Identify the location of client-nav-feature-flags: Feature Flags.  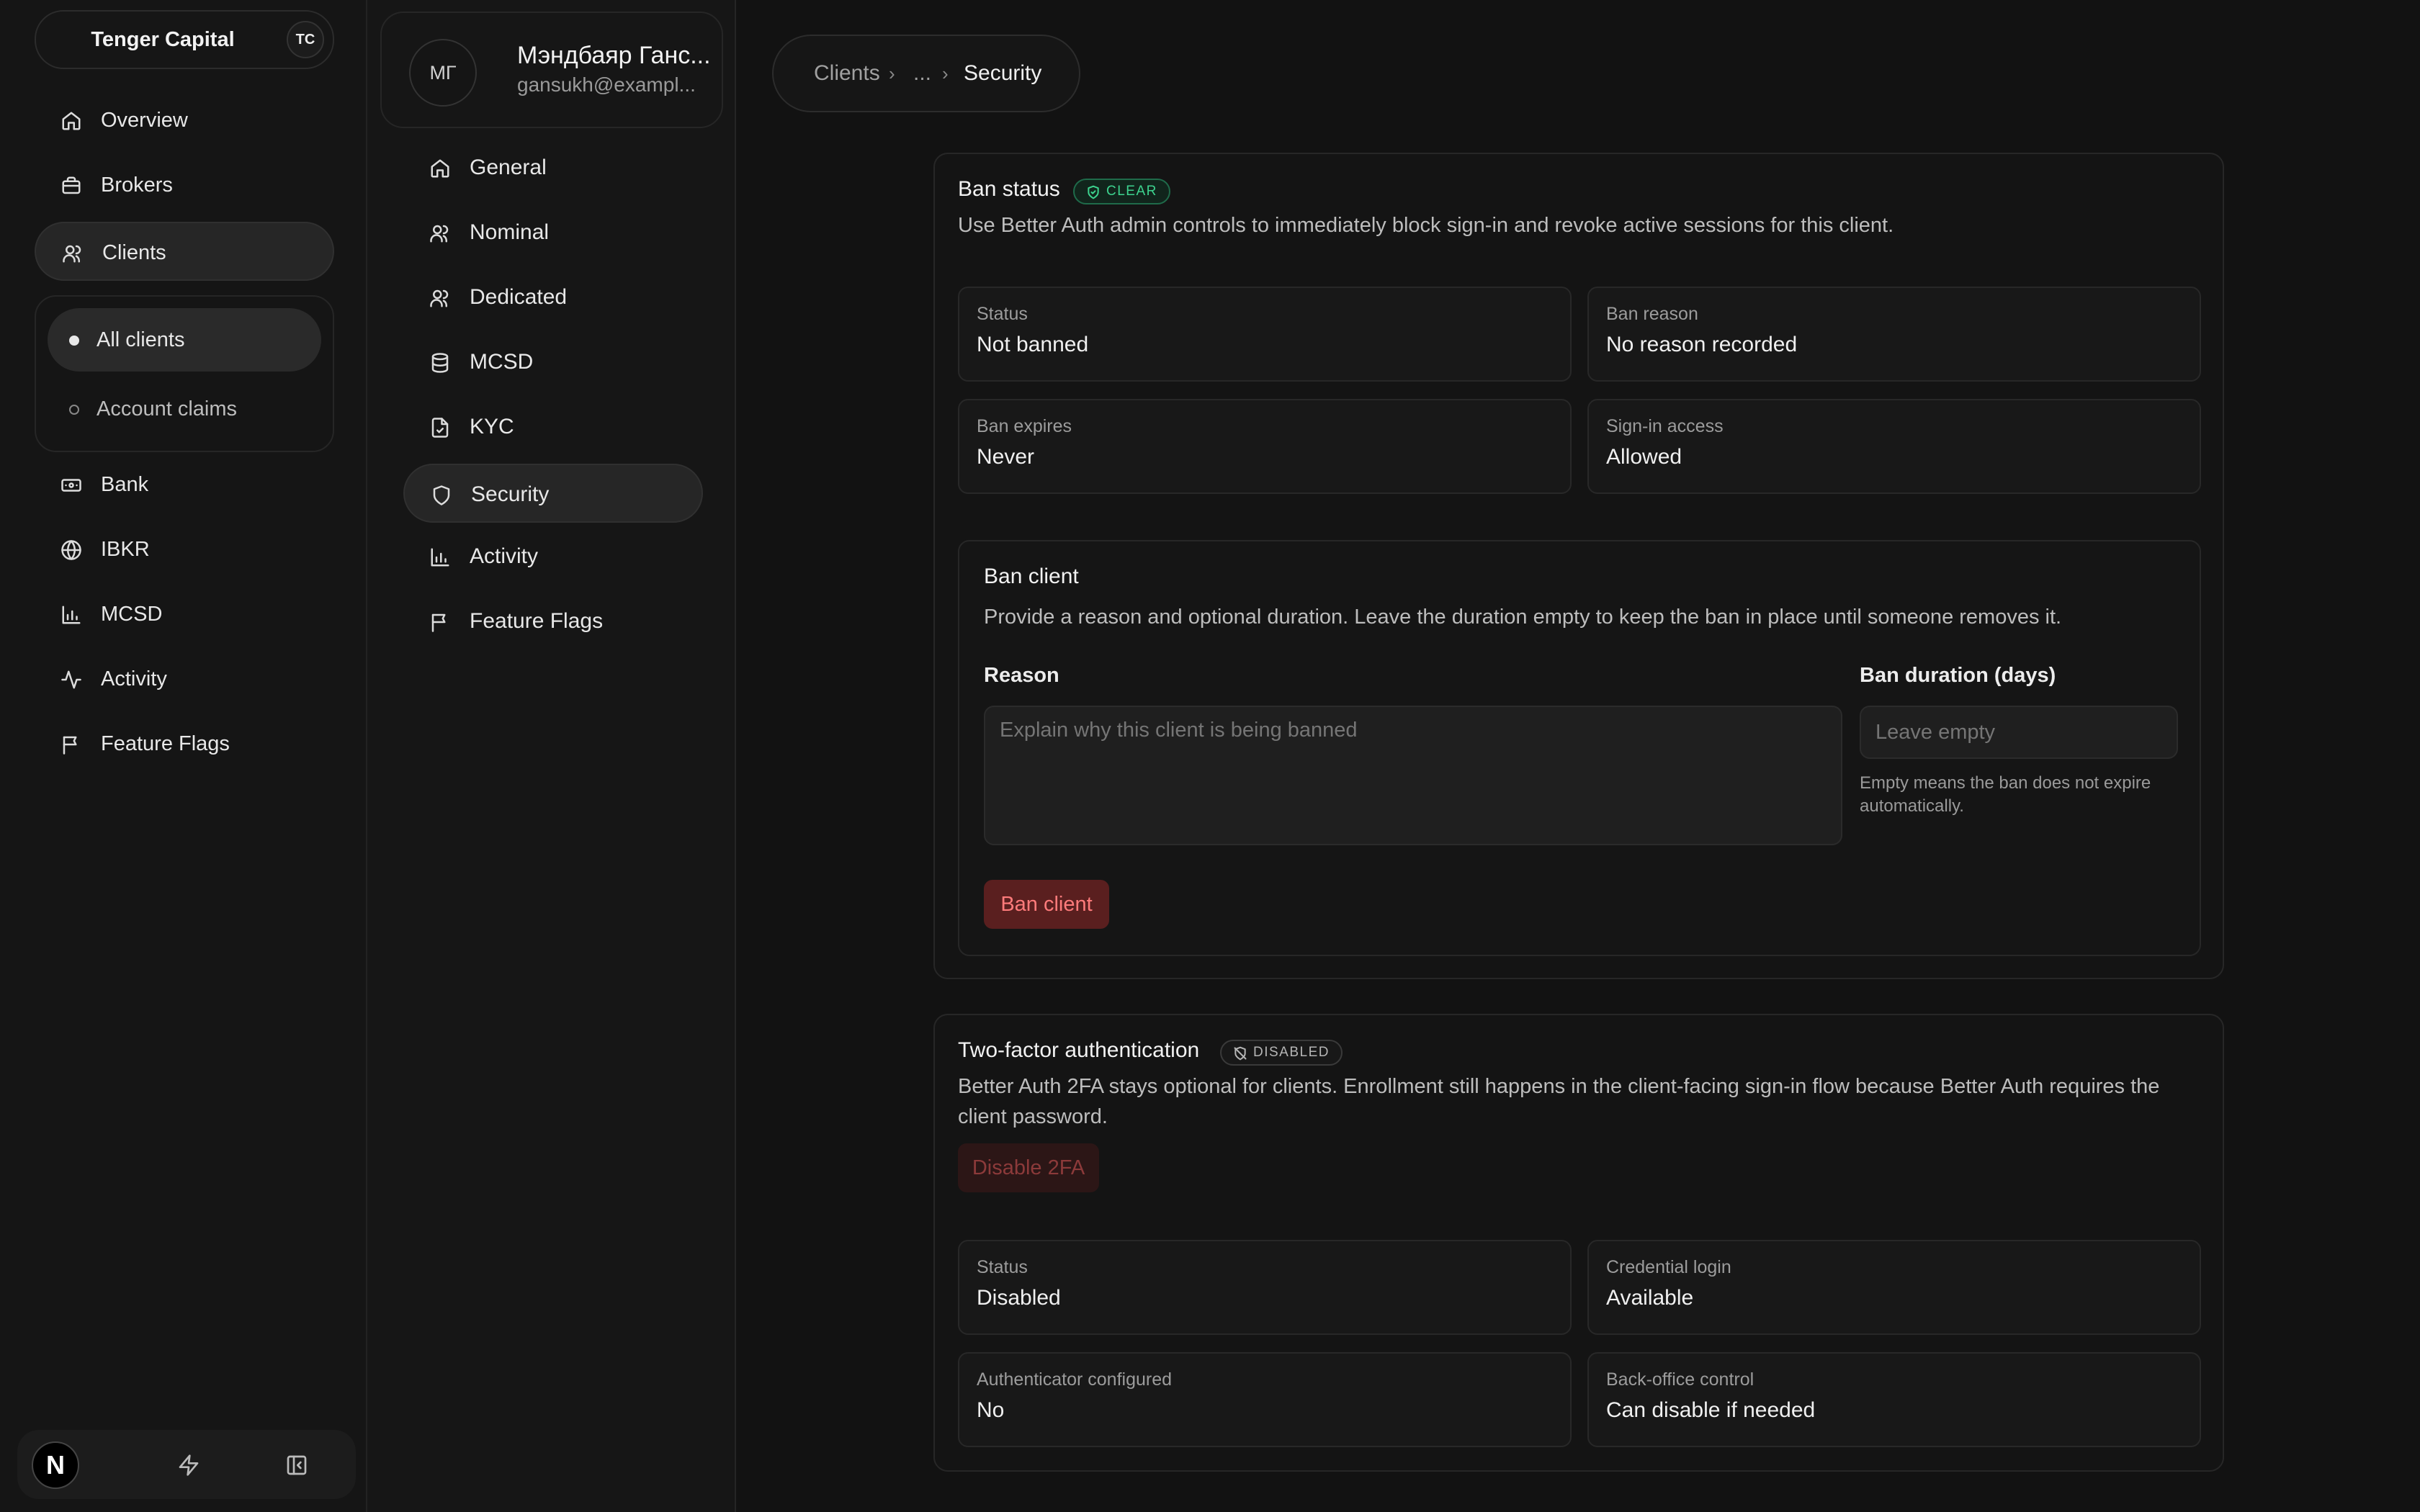
(553, 621).